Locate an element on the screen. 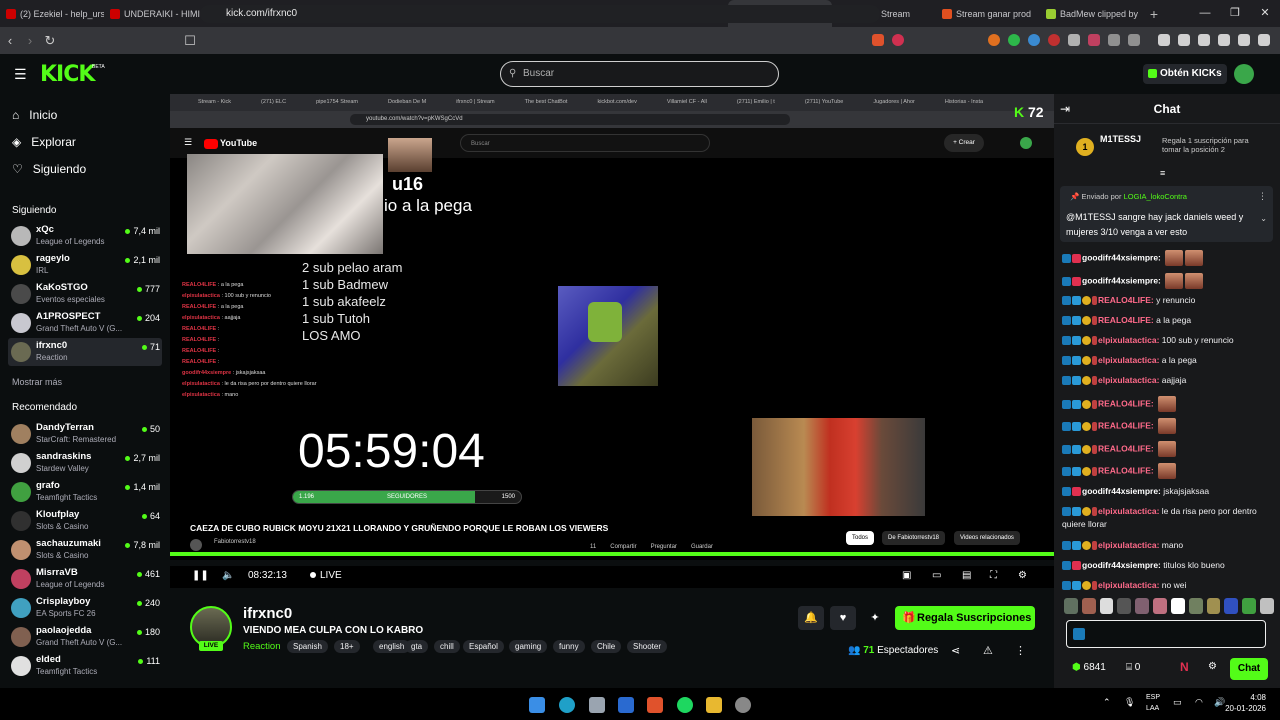  report-icon: ⚠ is located at coordinates (988, 650).